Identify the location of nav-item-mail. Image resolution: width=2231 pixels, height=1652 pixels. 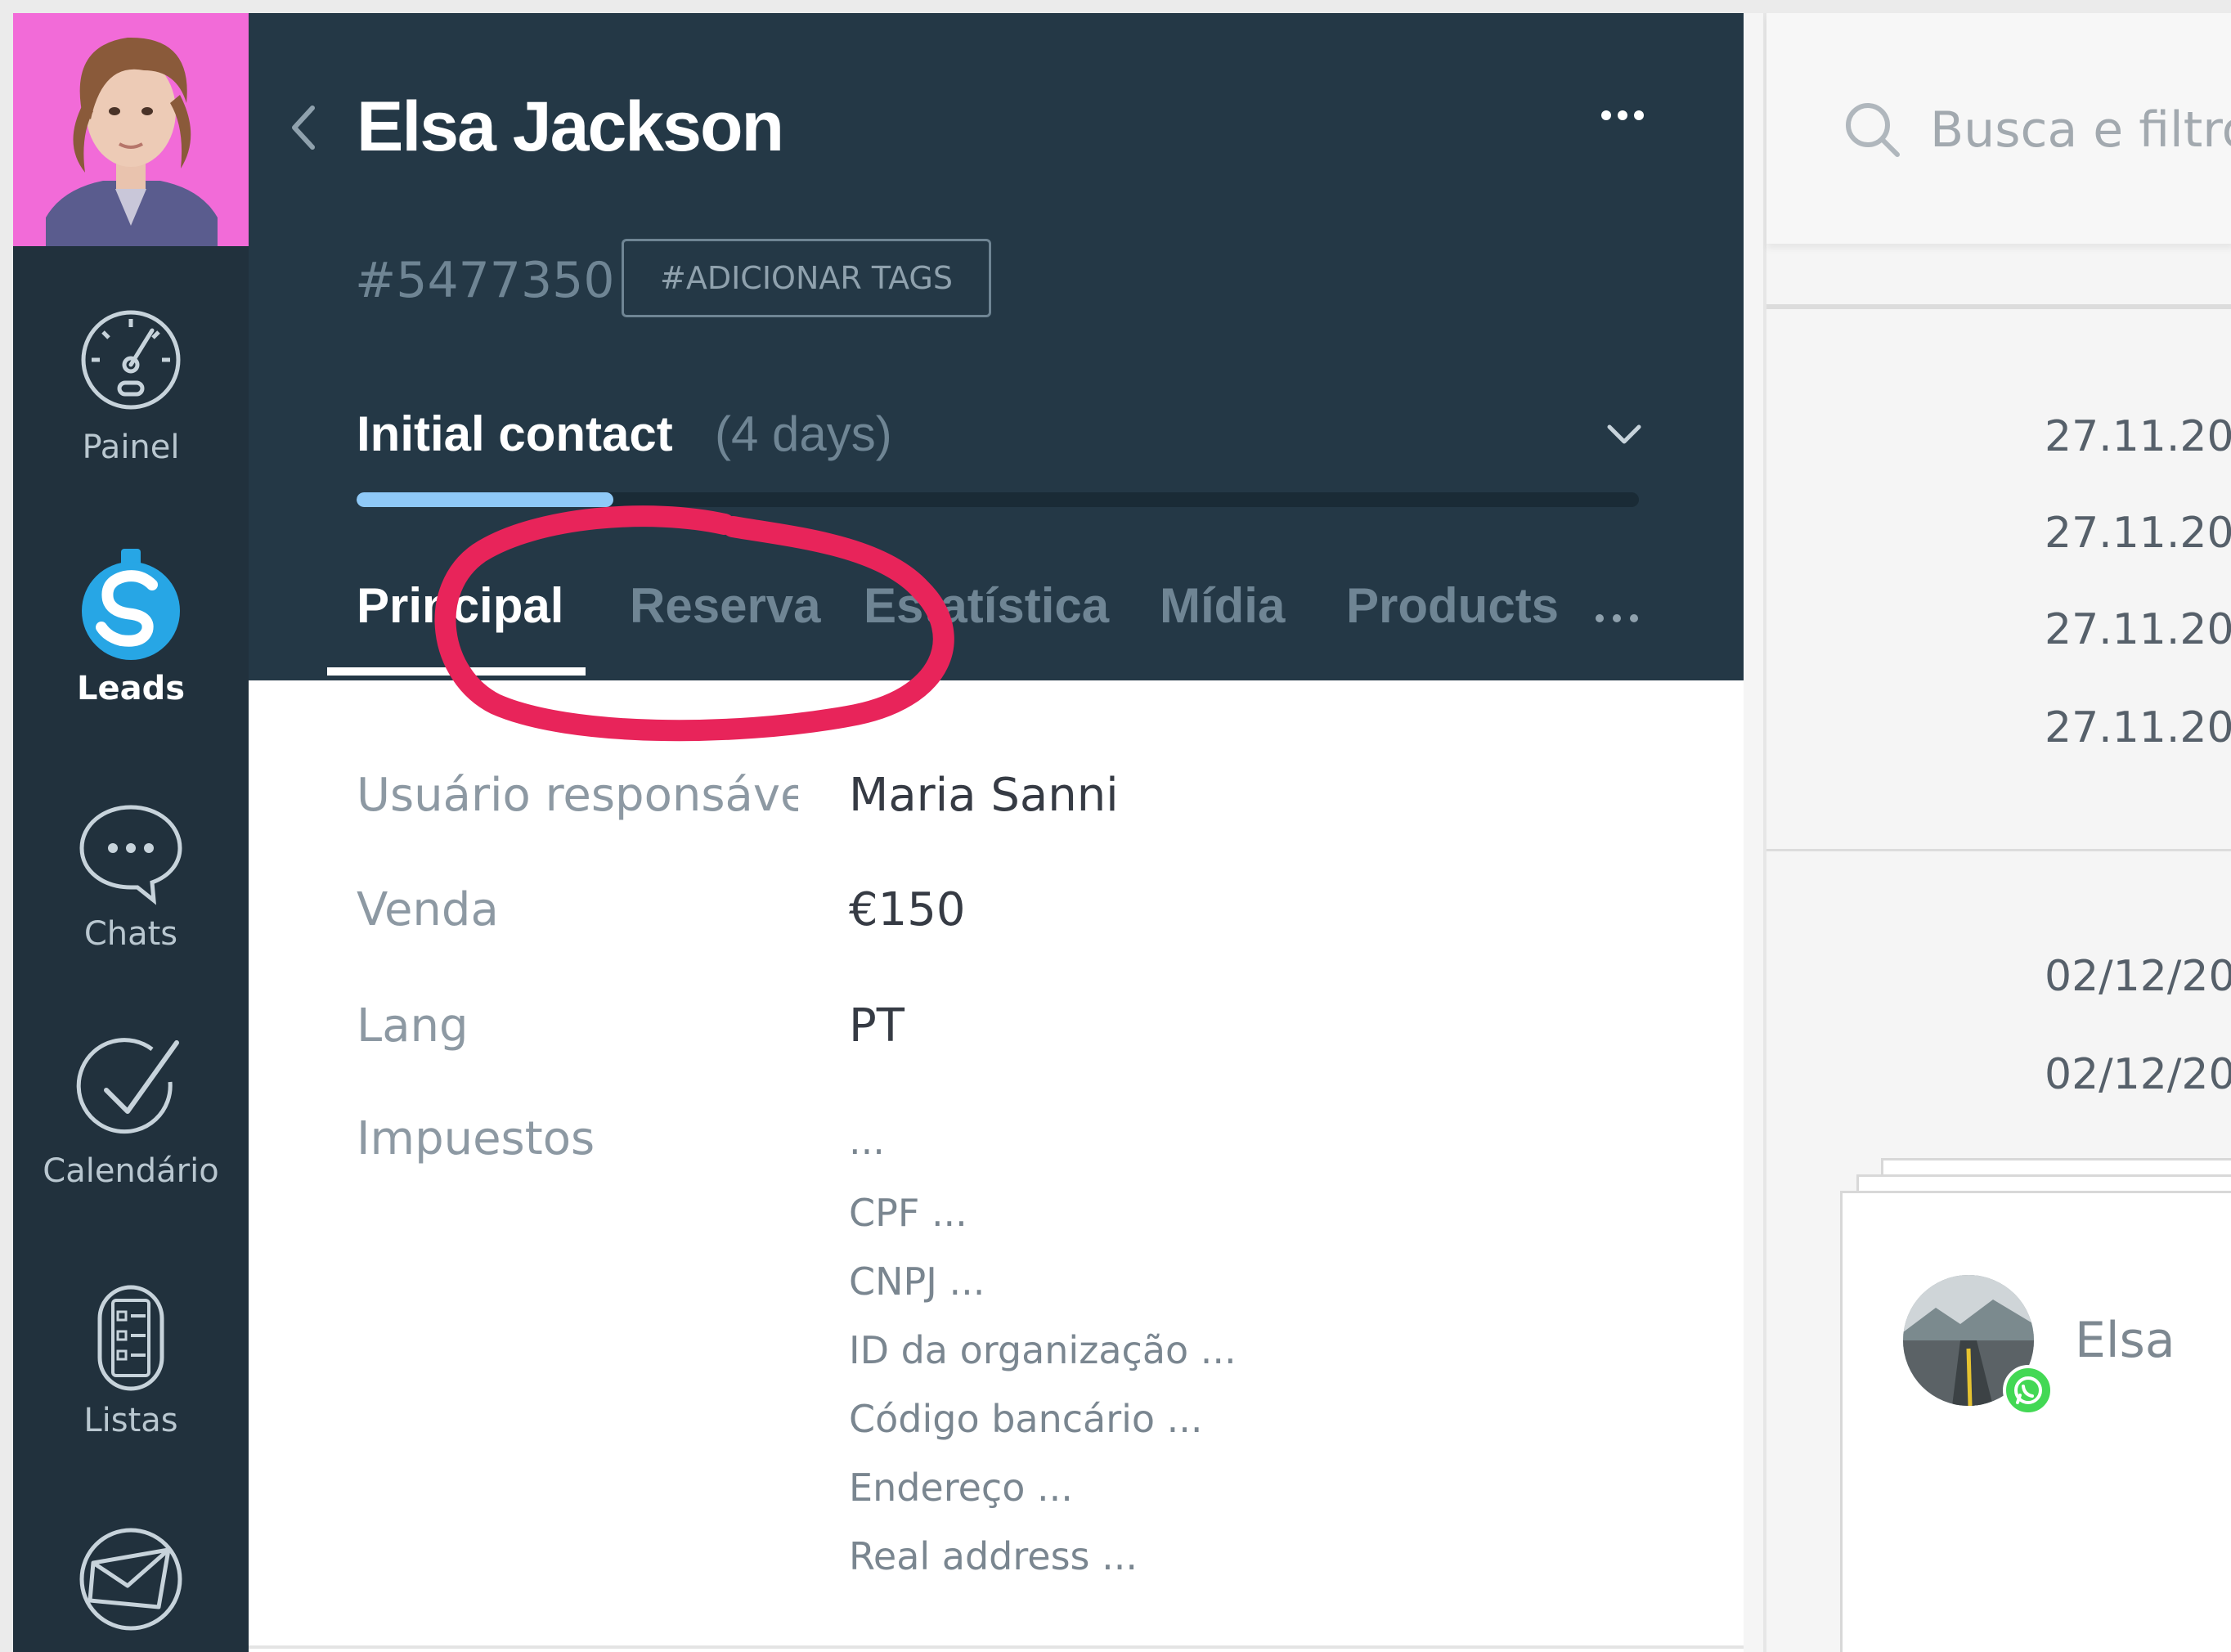
(131, 1583).